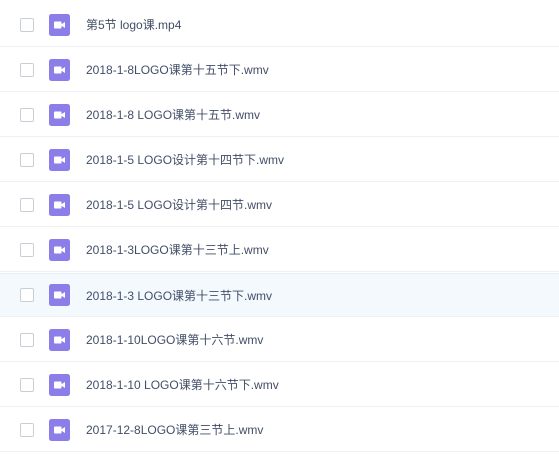  What do you see at coordinates (279, 25) in the screenshot?
I see `file-row: 第5节 logo课.mp4` at bounding box center [279, 25].